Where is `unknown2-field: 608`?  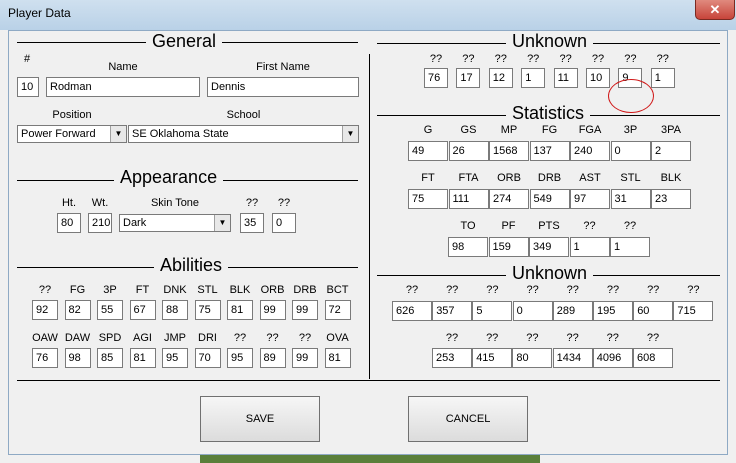 unknown2-field: 608 is located at coordinates (653, 358).